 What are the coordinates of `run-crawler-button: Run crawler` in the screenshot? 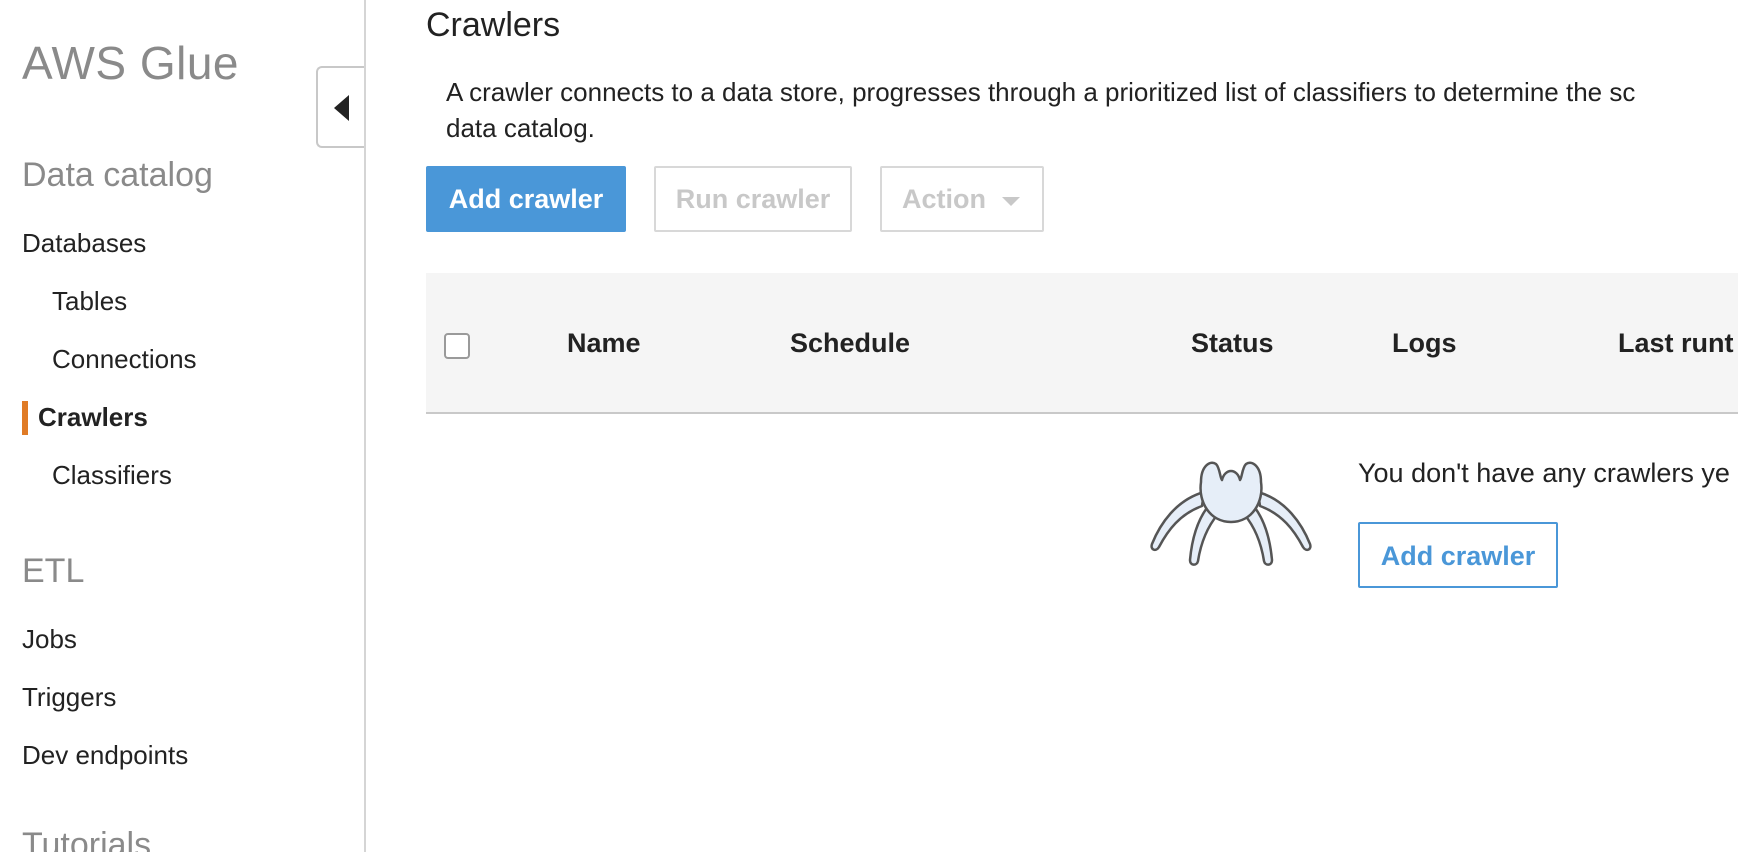 It's located at (753, 199).